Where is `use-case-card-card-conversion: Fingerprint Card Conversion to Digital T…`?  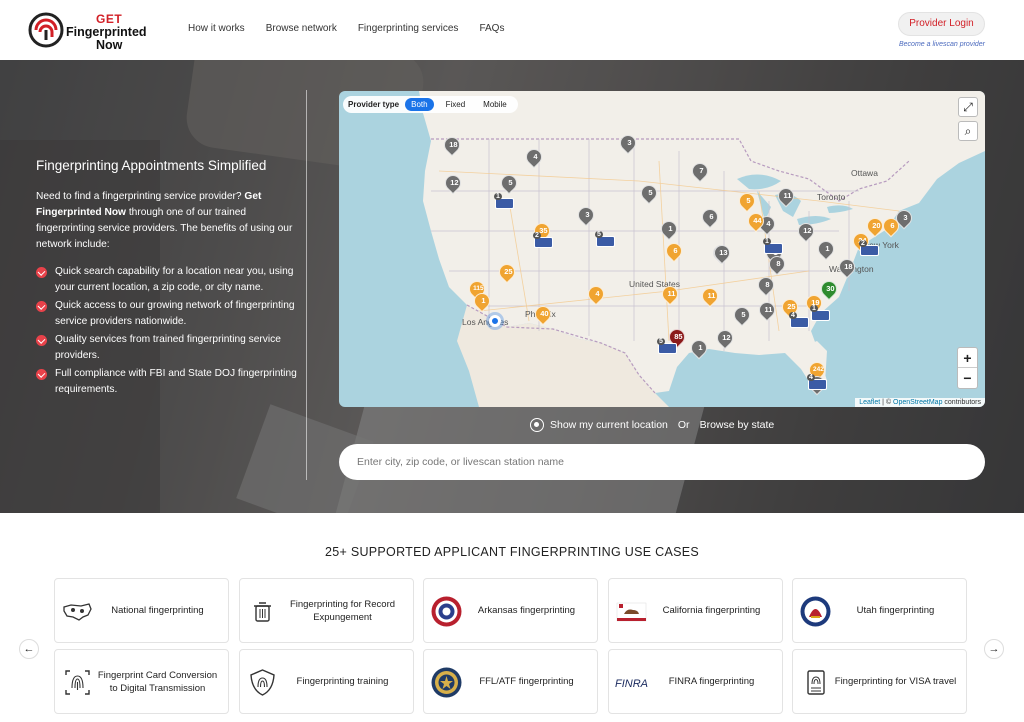
use-case-card-card-conversion: Fingerprint Card Conversion to Digital T… is located at coordinates (141, 681).